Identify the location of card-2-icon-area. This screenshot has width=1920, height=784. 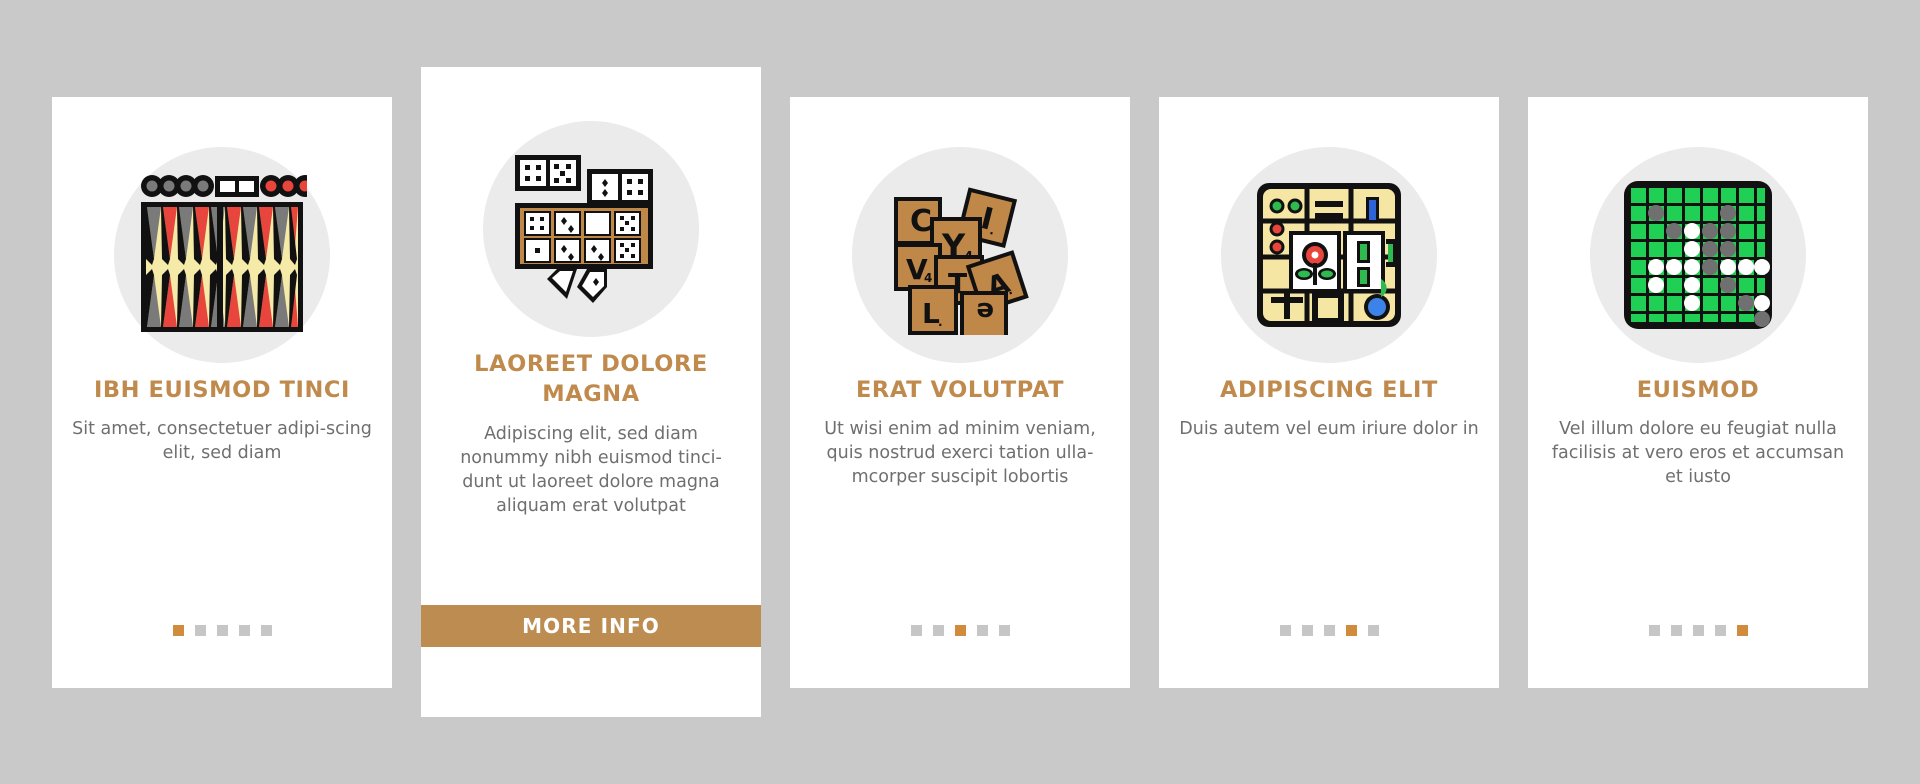
(591, 229).